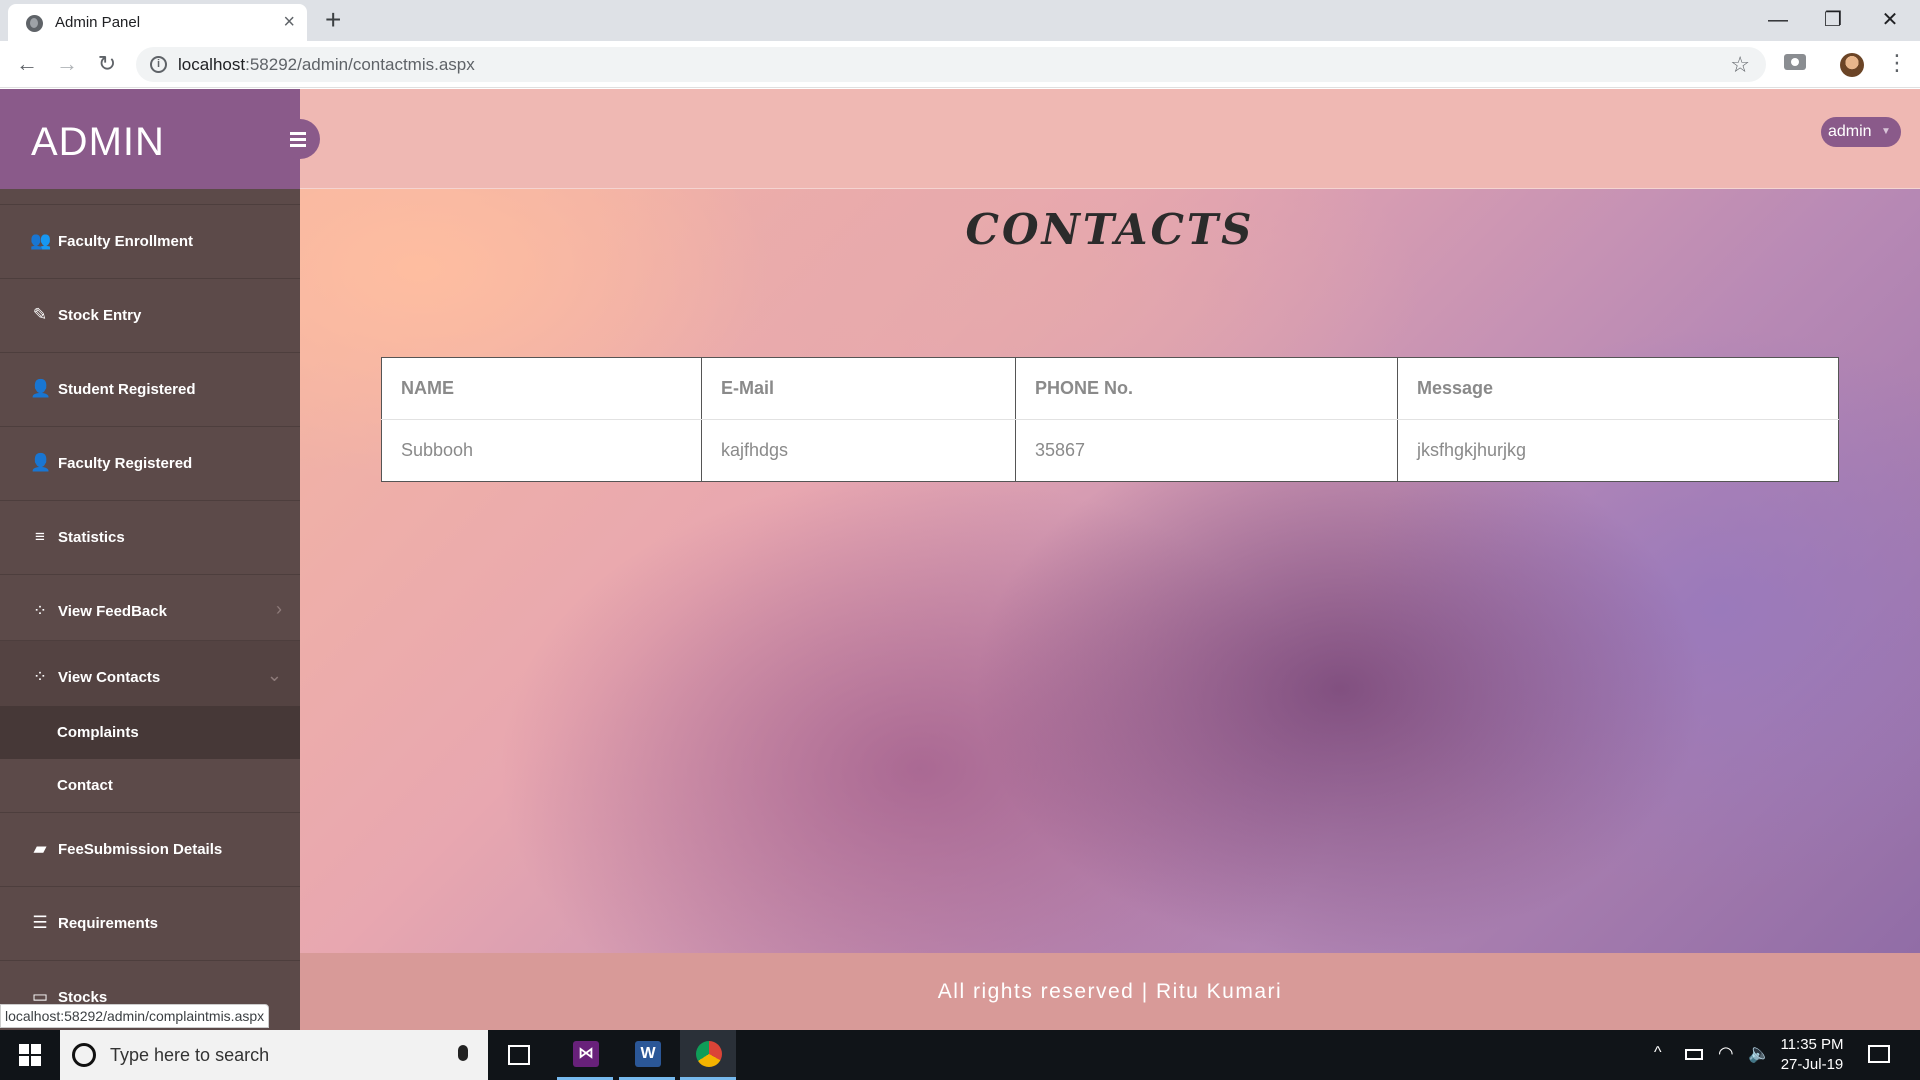  I want to click on sidebar-item-feesubmission-details: ▰ FeeSubmission Details, so click(150, 849).